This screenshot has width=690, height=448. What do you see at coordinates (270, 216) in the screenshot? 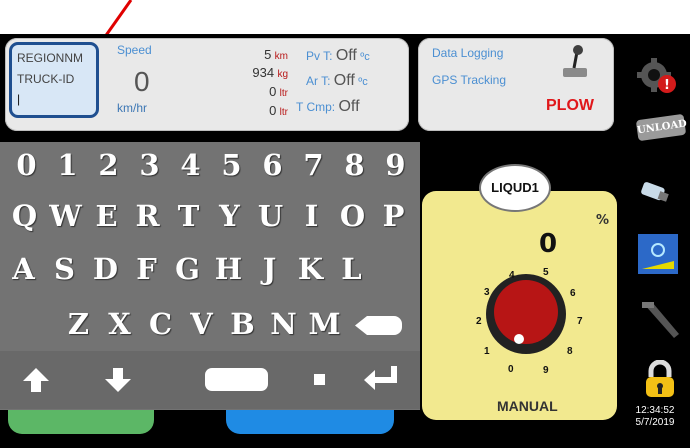
I see `key-u: U` at bounding box center [270, 216].